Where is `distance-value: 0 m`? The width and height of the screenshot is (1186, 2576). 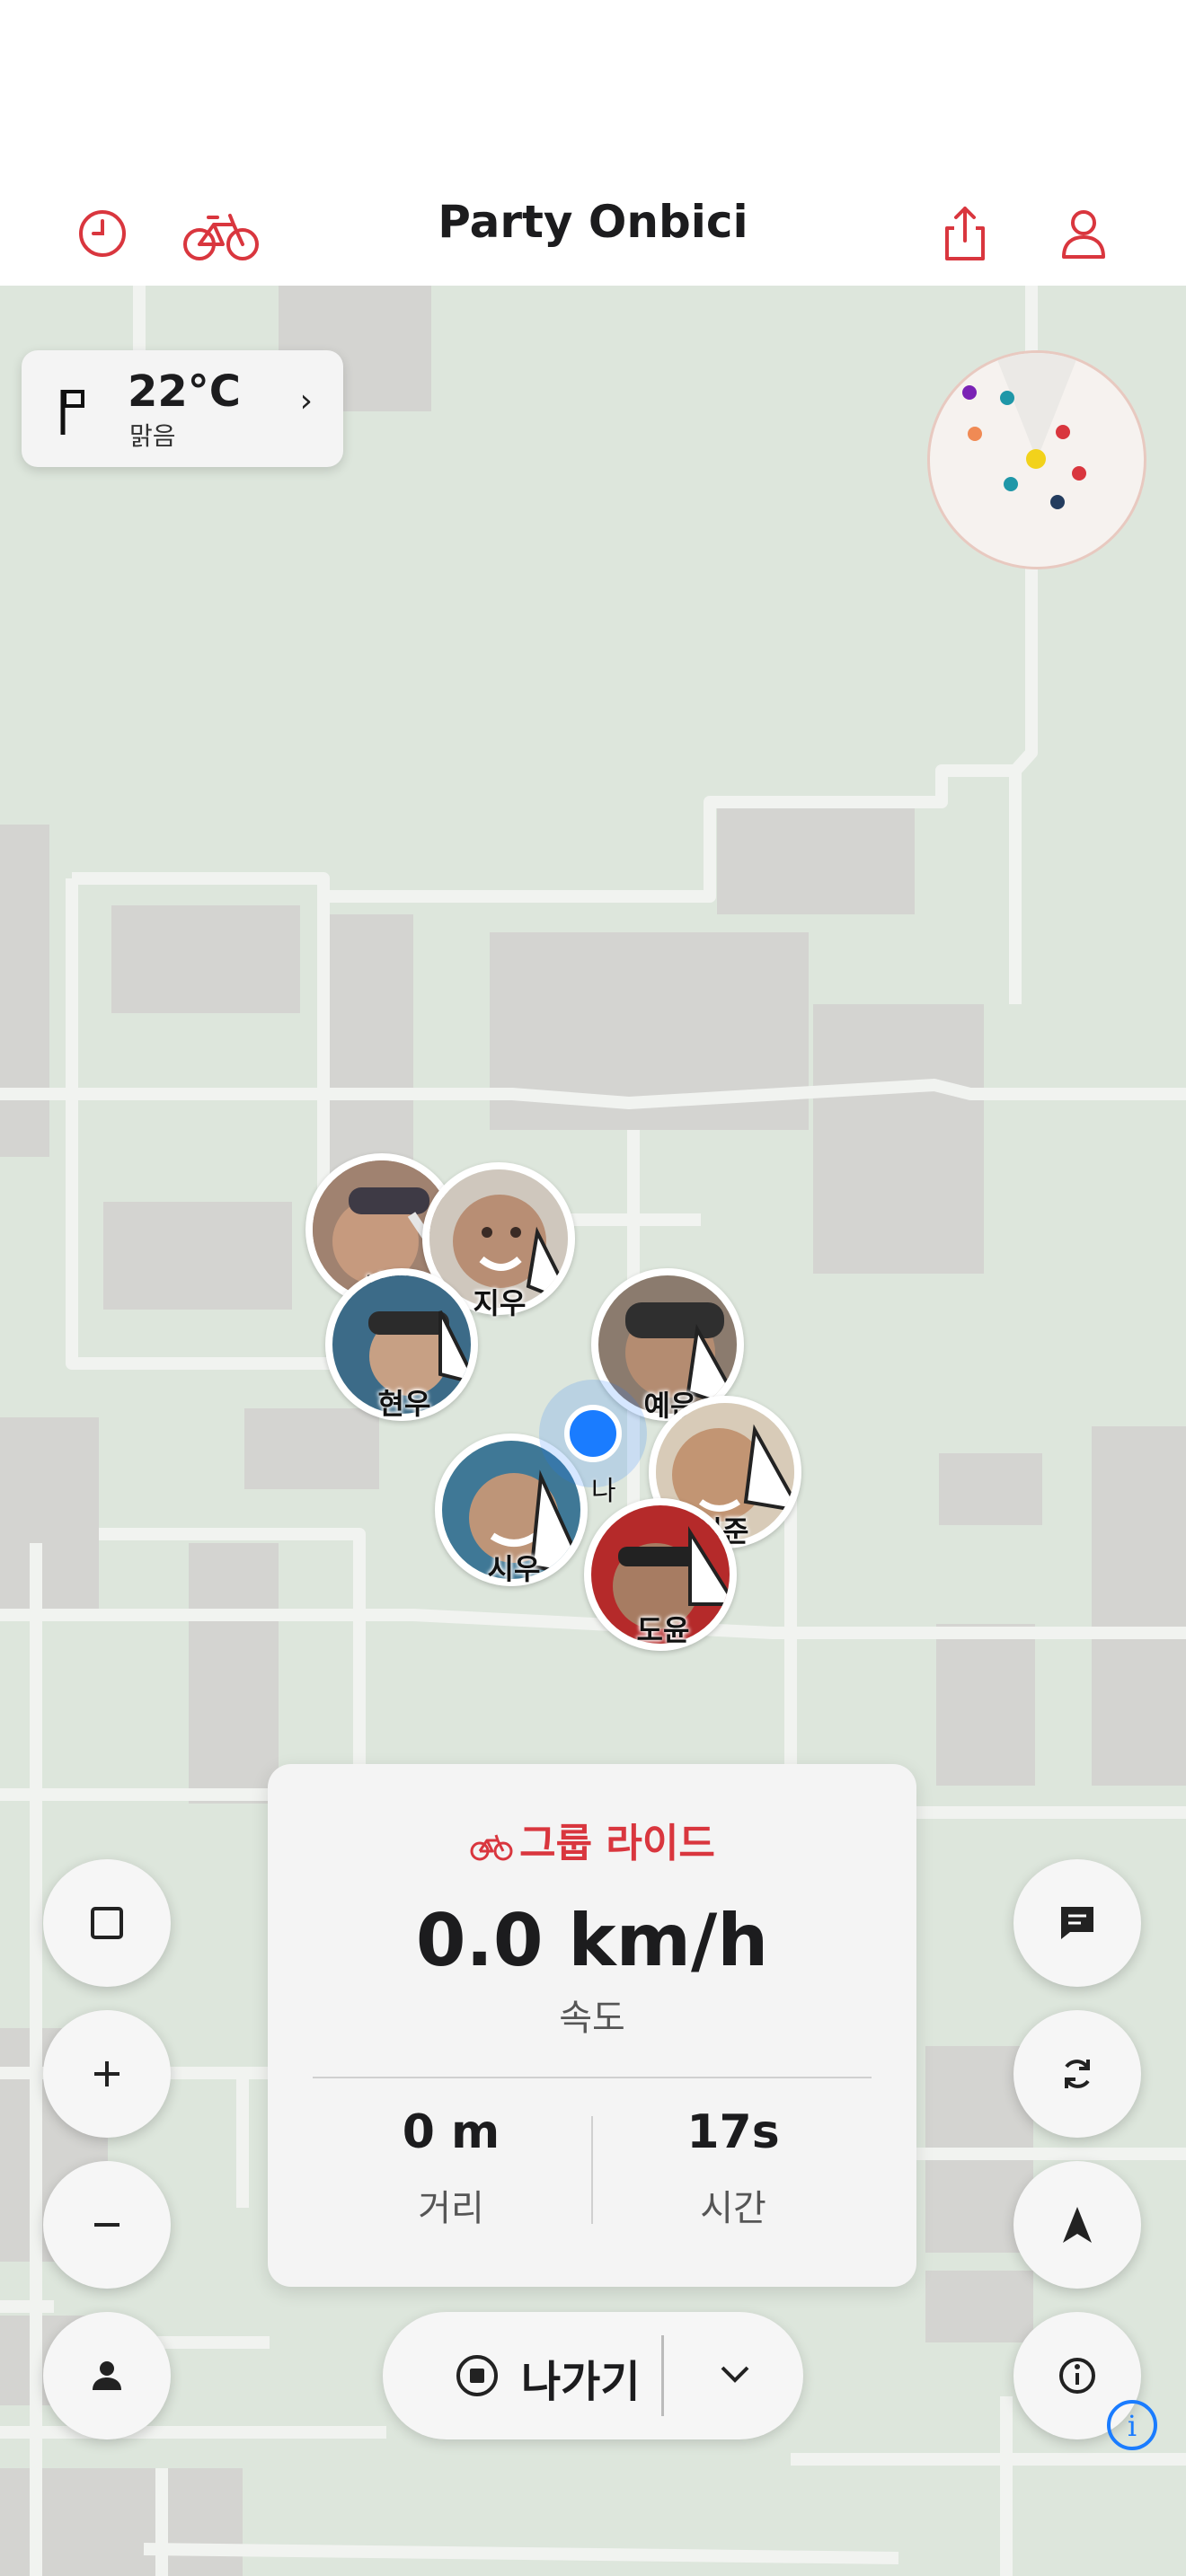
distance-value: 0 m is located at coordinates (451, 2132).